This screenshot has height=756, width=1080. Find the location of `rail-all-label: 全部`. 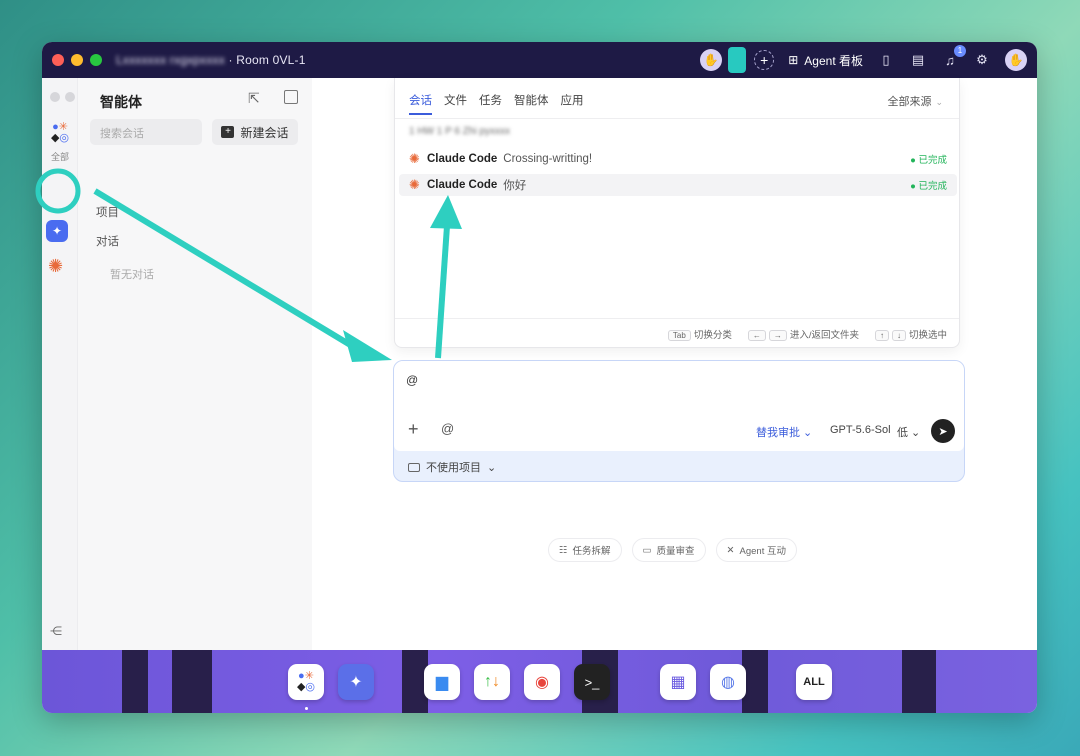

rail-all-label: 全部 is located at coordinates (59, 157).